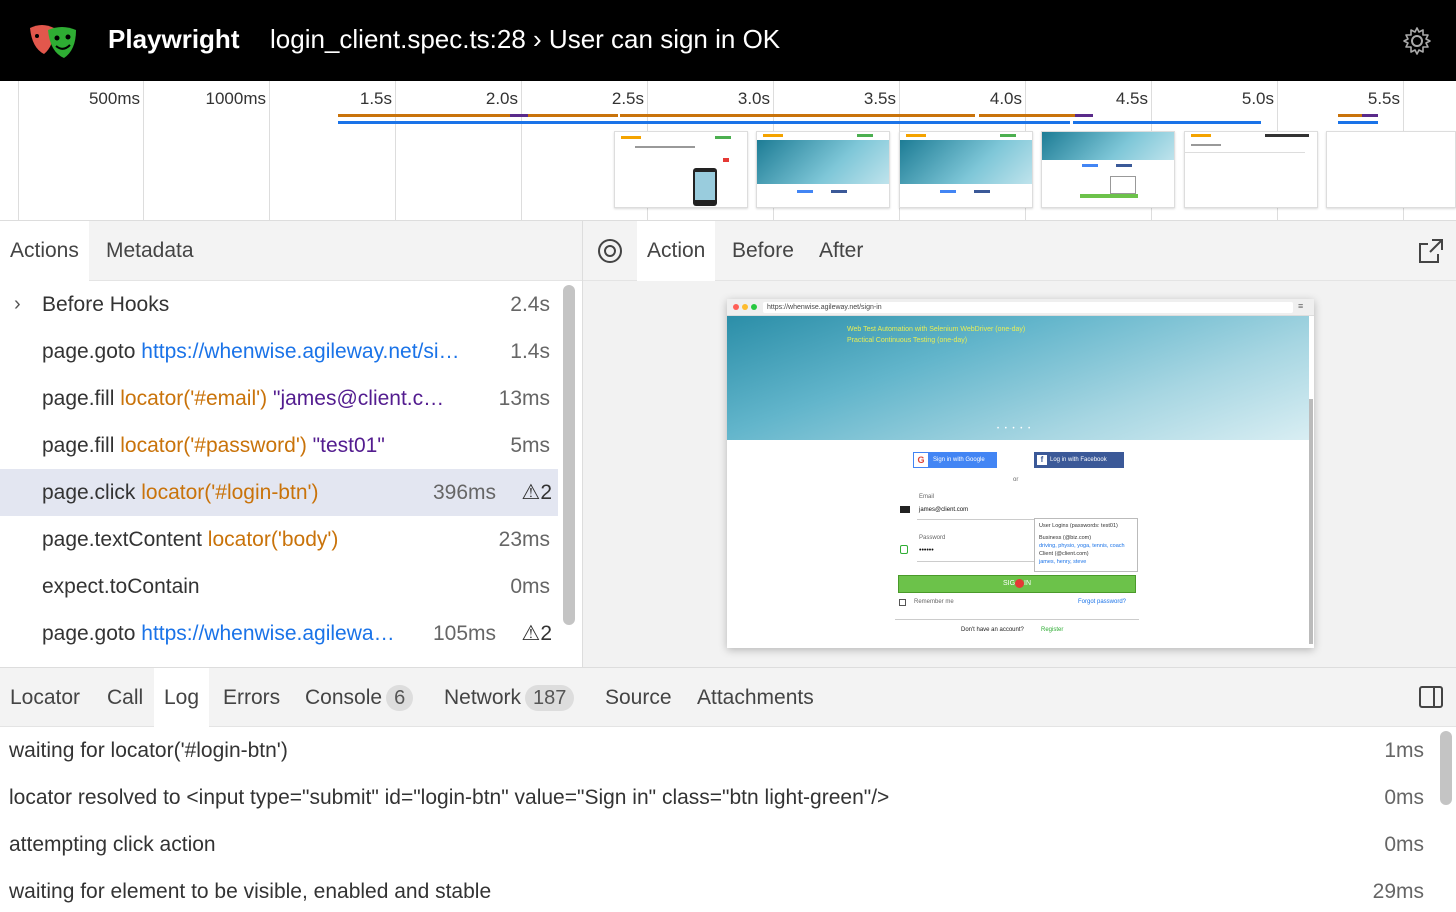  What do you see at coordinates (704, 122) in the screenshot?
I see `timeline-network-bar` at bounding box center [704, 122].